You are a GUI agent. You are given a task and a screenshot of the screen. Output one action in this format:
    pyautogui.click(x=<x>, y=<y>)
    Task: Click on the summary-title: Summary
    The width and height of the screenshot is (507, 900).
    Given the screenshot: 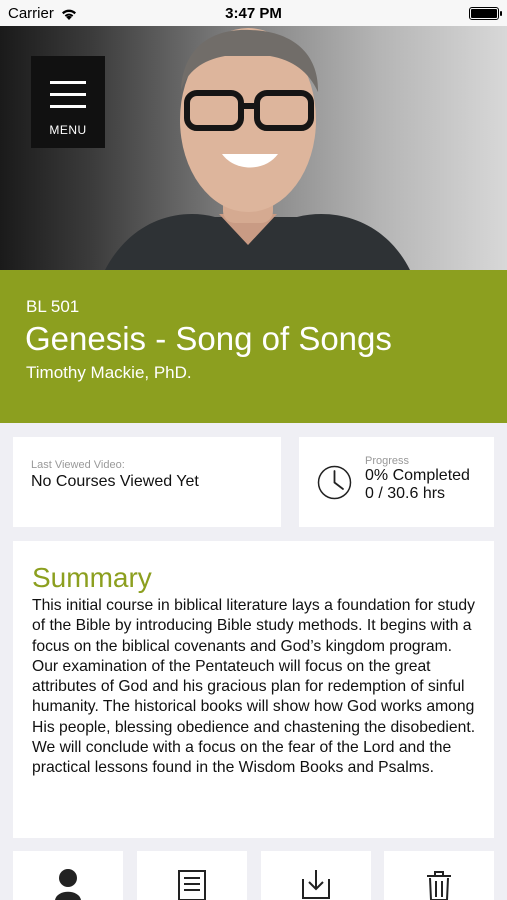 What is the action you would take?
    pyautogui.click(x=92, y=577)
    